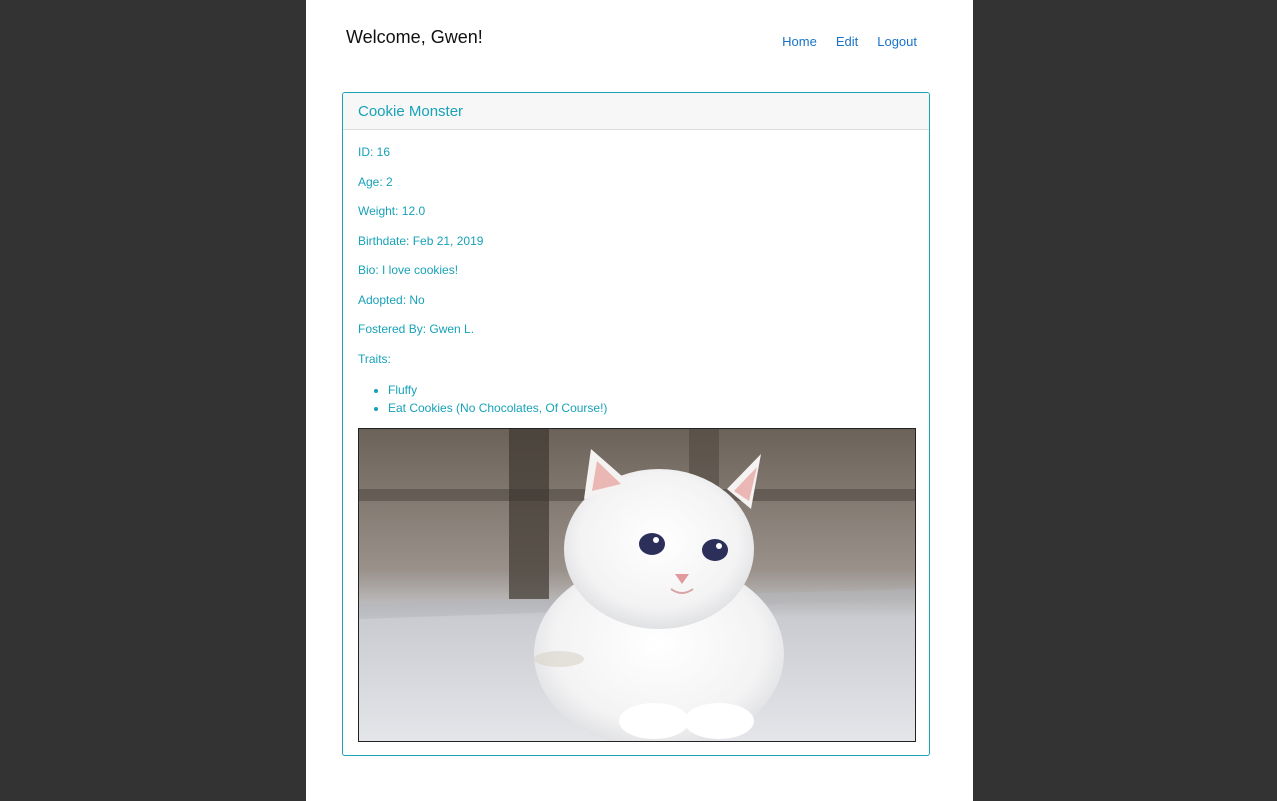 Image resolution: width=1277 pixels, height=801 pixels. Describe the element at coordinates (799, 41) in the screenshot. I see `nav-home-link: Home` at that location.